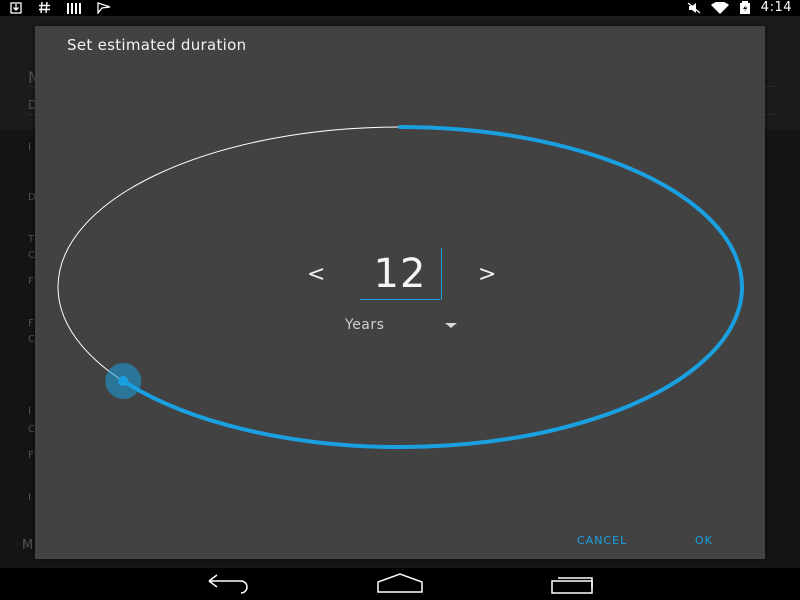 The image size is (800, 600). I want to click on increment-button: >, so click(487, 275).